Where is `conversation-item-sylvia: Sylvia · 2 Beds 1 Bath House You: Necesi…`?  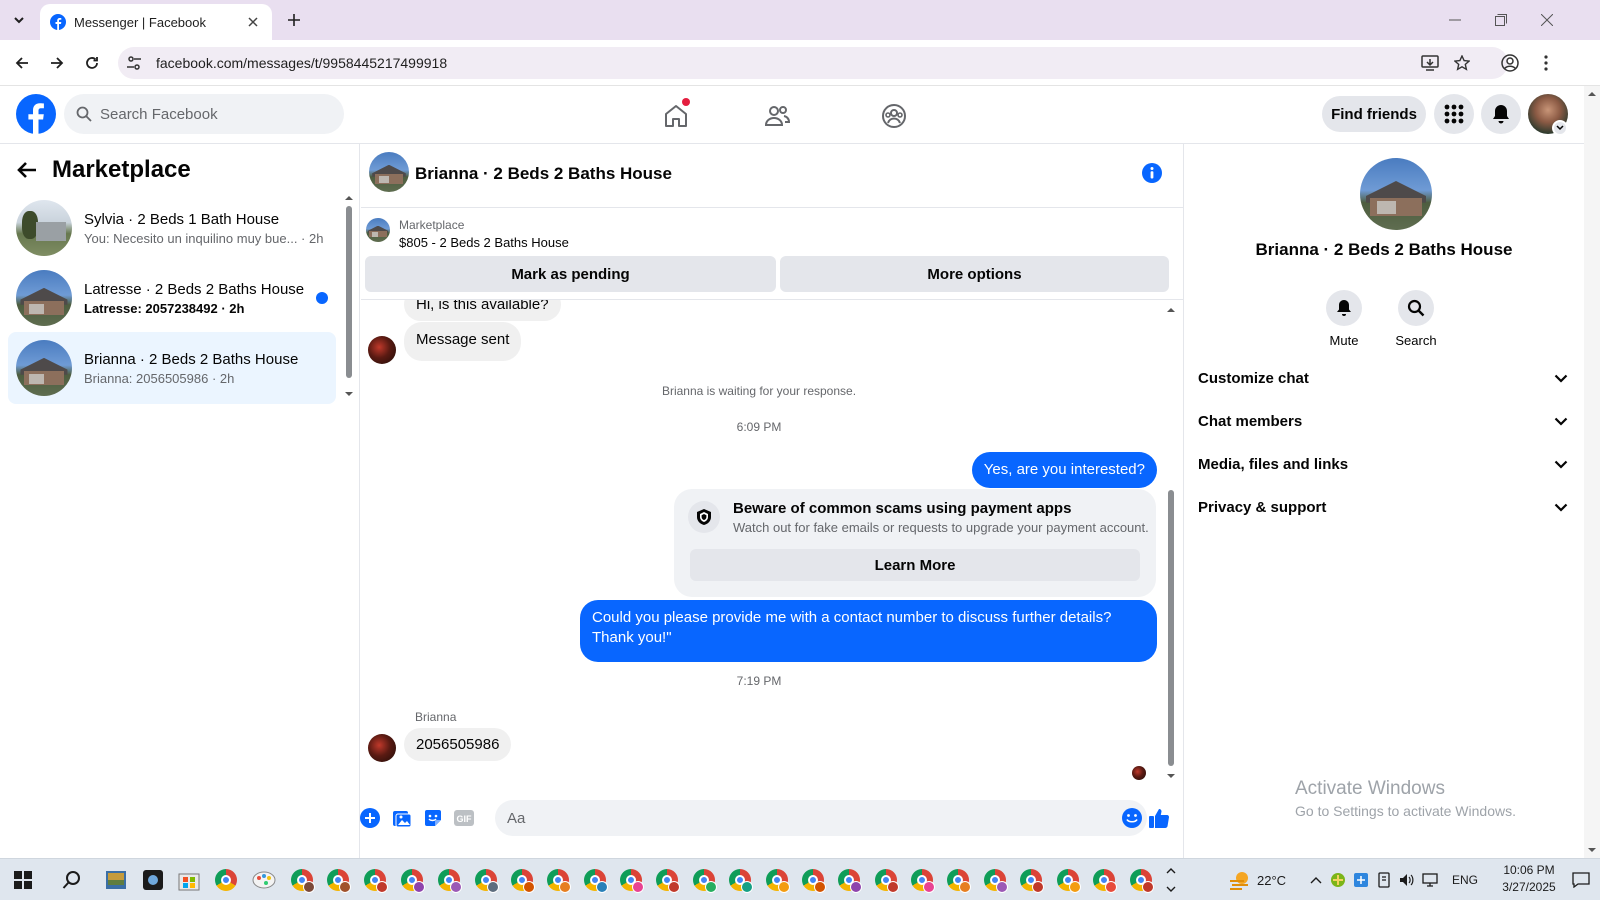 conversation-item-sylvia: Sylvia · 2 Beds 1 Bath House You: Necesi… is located at coordinates (172, 228).